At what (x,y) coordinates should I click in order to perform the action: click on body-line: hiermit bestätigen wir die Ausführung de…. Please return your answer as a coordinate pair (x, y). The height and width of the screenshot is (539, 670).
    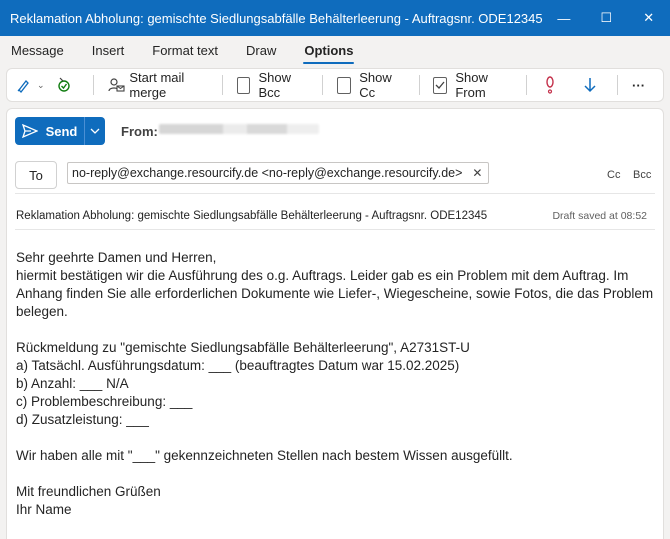
    Looking at the image, I should click on (322, 275).